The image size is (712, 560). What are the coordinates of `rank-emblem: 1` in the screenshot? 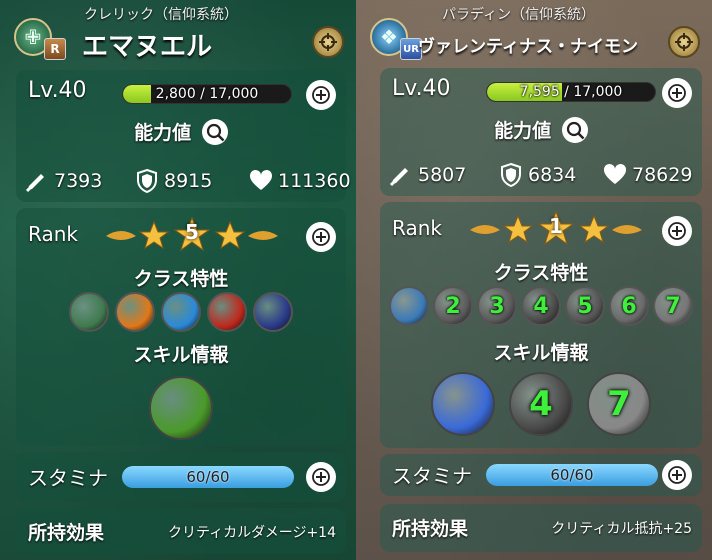 It's located at (556, 228).